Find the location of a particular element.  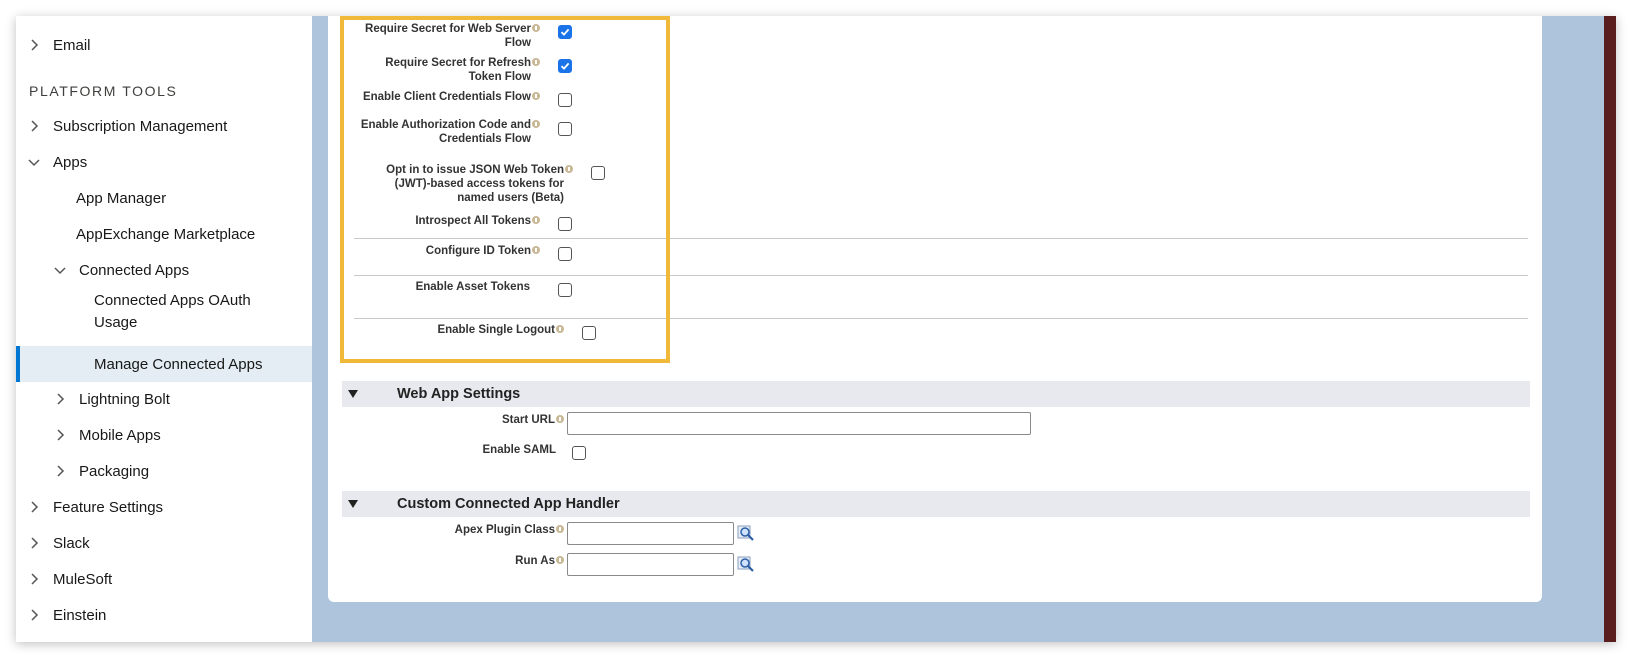

sidebar-item-appexchange-marketplace: AppExchange Marketplace is located at coordinates (164, 234).